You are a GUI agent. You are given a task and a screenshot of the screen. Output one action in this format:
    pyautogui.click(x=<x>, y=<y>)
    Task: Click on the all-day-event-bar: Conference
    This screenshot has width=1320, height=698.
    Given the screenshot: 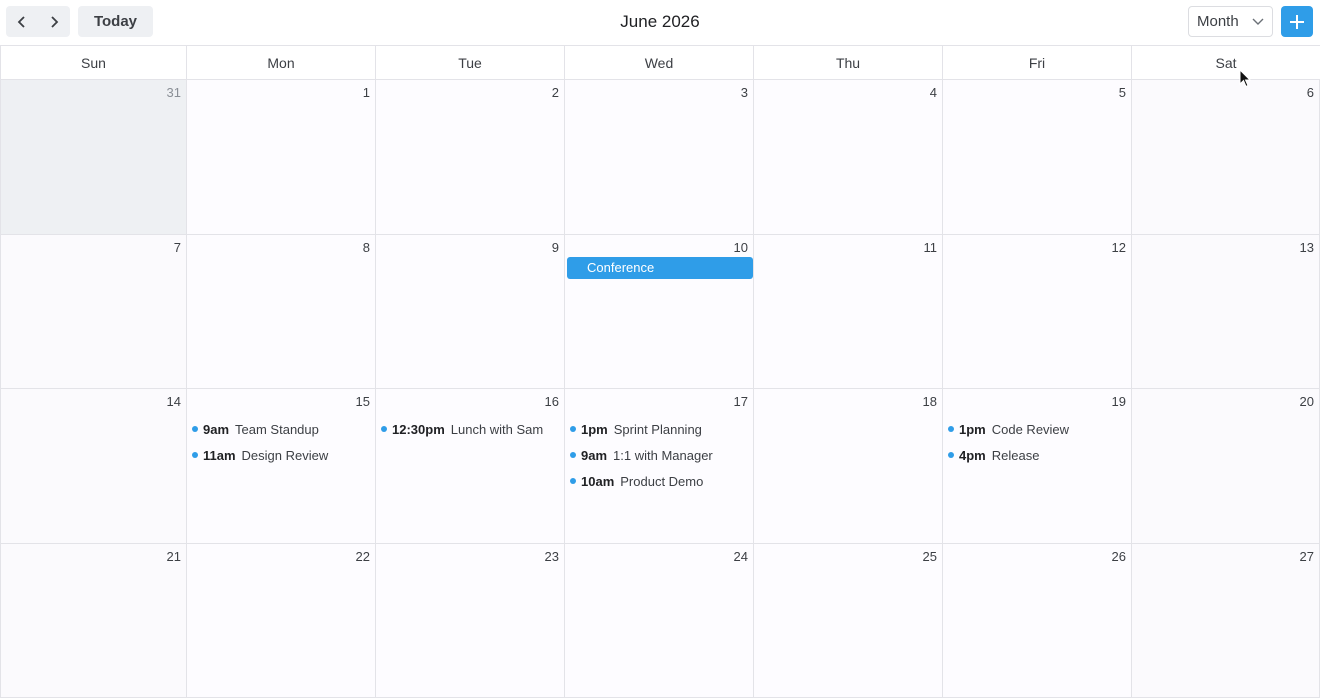 What is the action you would take?
    pyautogui.click(x=660, y=268)
    